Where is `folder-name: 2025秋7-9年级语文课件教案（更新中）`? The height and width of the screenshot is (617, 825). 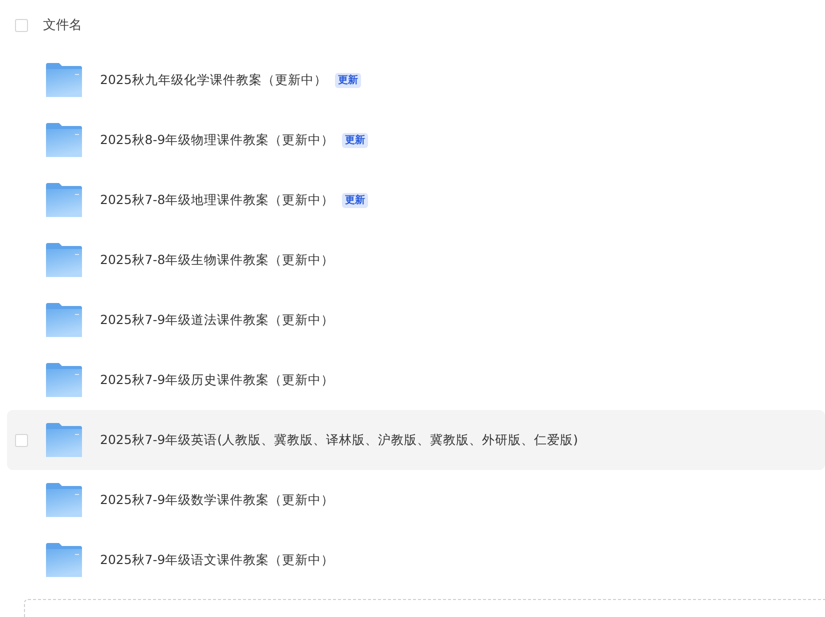 folder-name: 2025秋7-9年级语文课件教案（更新中） is located at coordinates (217, 560).